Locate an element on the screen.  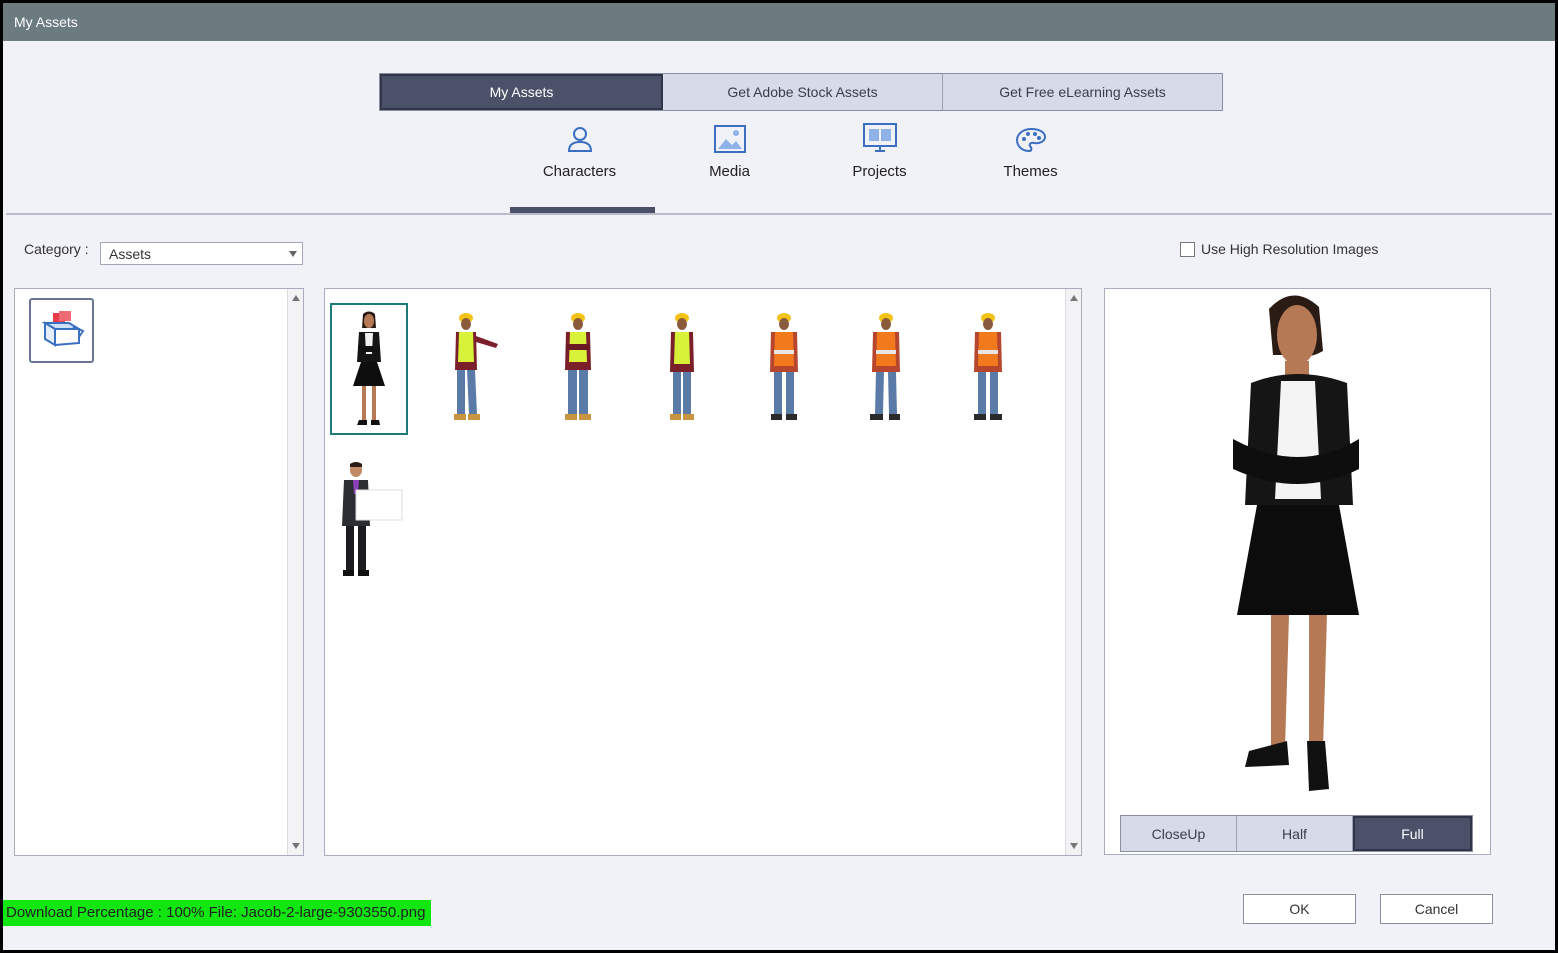
view-full-button: Full is located at coordinates (1412, 833).